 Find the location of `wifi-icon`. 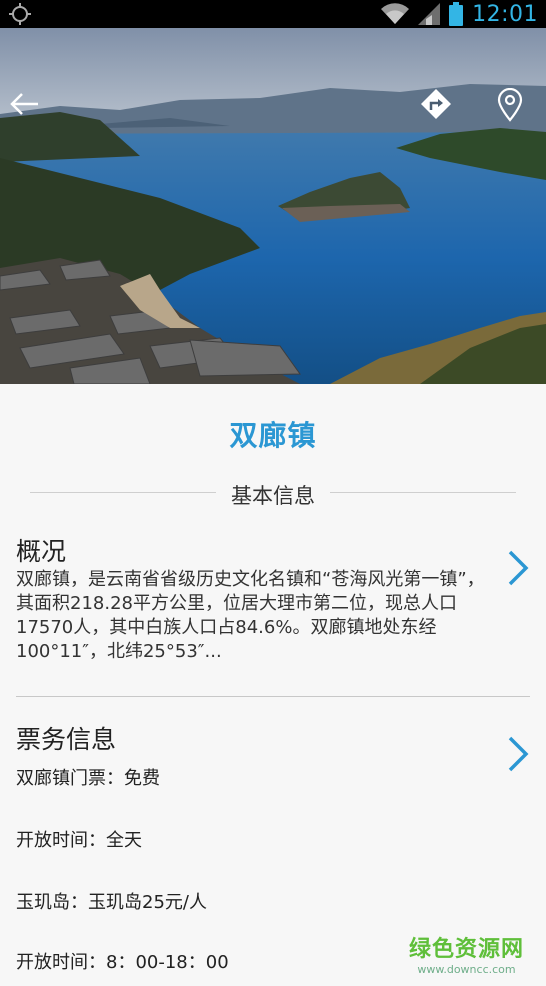

wifi-icon is located at coordinates (395, 13).